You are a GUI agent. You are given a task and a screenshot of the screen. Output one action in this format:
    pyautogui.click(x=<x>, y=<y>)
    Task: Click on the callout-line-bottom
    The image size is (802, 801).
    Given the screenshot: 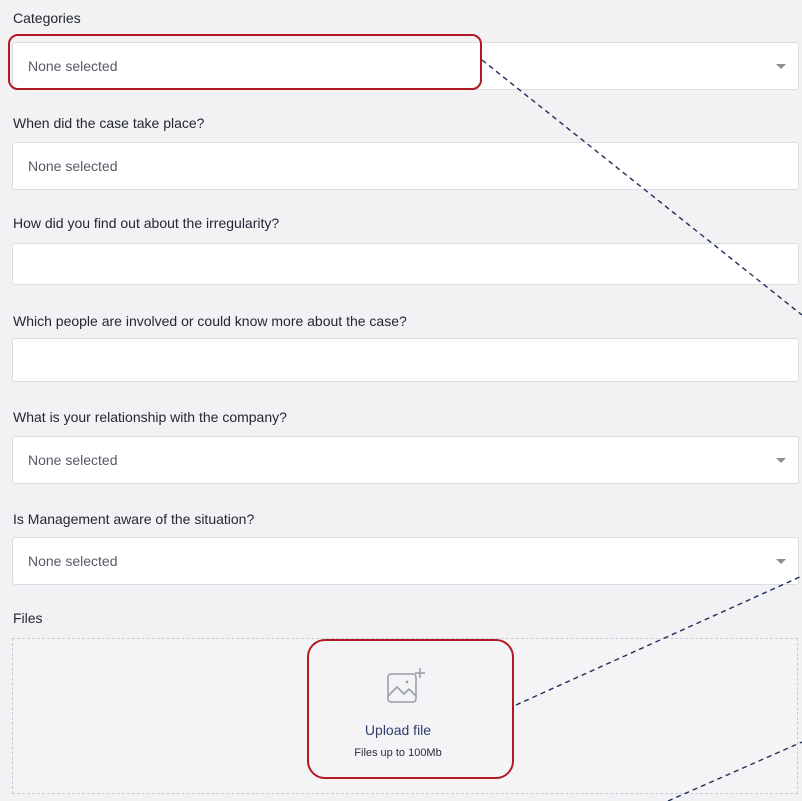 What is the action you would take?
    pyautogui.click(x=734, y=771)
    